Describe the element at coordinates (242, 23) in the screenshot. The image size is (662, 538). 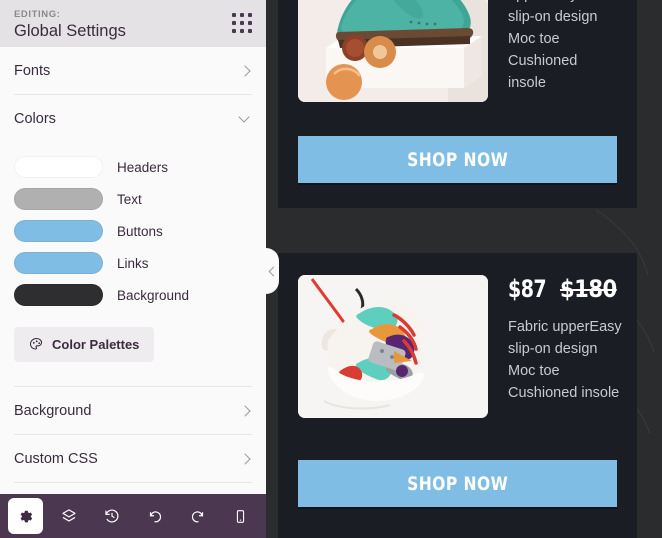
I see `drag-dots-icon` at that location.